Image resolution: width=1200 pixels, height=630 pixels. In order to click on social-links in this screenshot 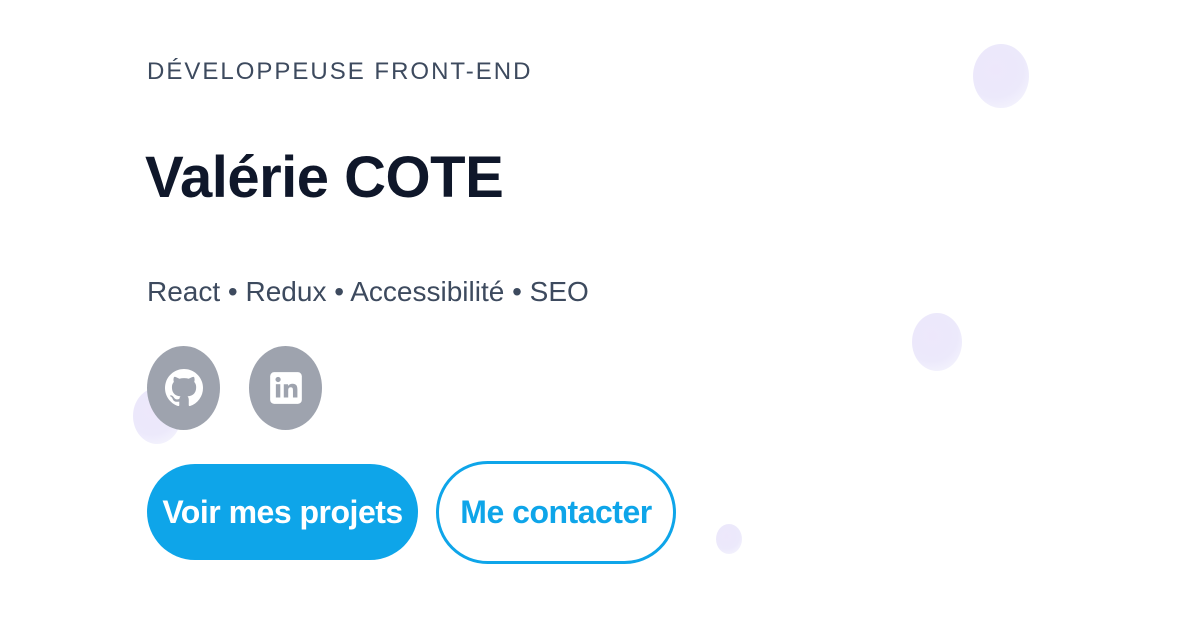, I will do `click(234, 389)`.